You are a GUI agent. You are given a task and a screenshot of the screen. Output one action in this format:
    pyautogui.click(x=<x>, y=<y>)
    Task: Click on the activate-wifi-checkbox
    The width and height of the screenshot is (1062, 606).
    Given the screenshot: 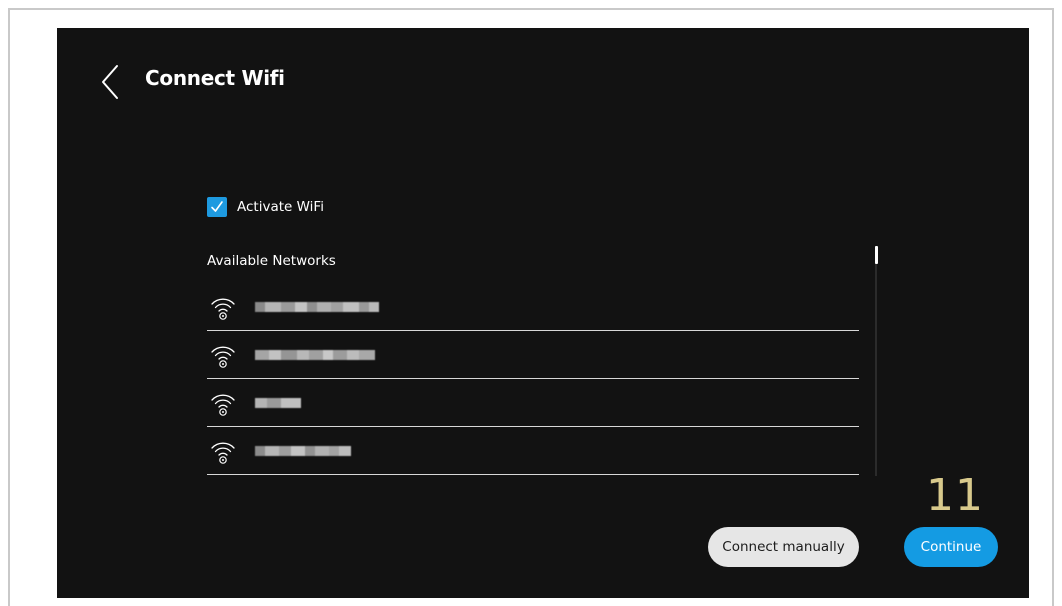 What is the action you would take?
    pyautogui.click(x=217, y=207)
    